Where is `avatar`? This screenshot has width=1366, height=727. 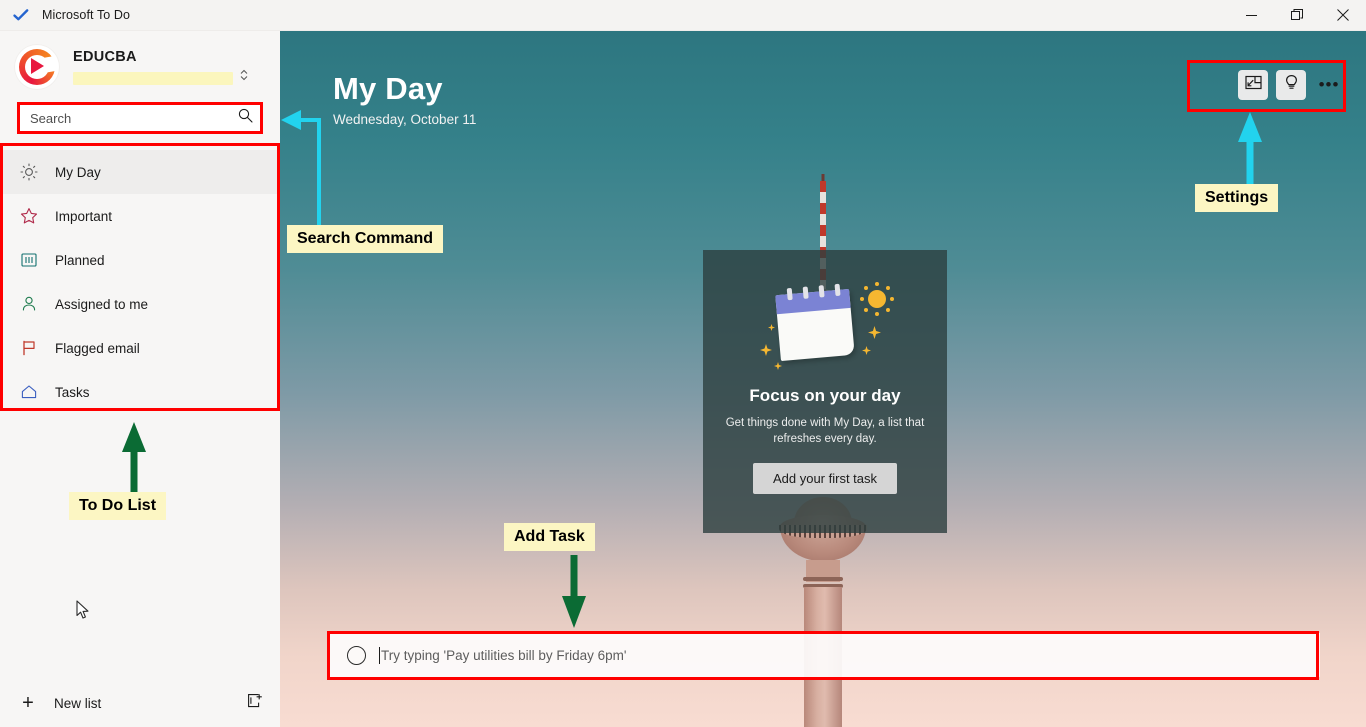 avatar is located at coordinates (37, 67).